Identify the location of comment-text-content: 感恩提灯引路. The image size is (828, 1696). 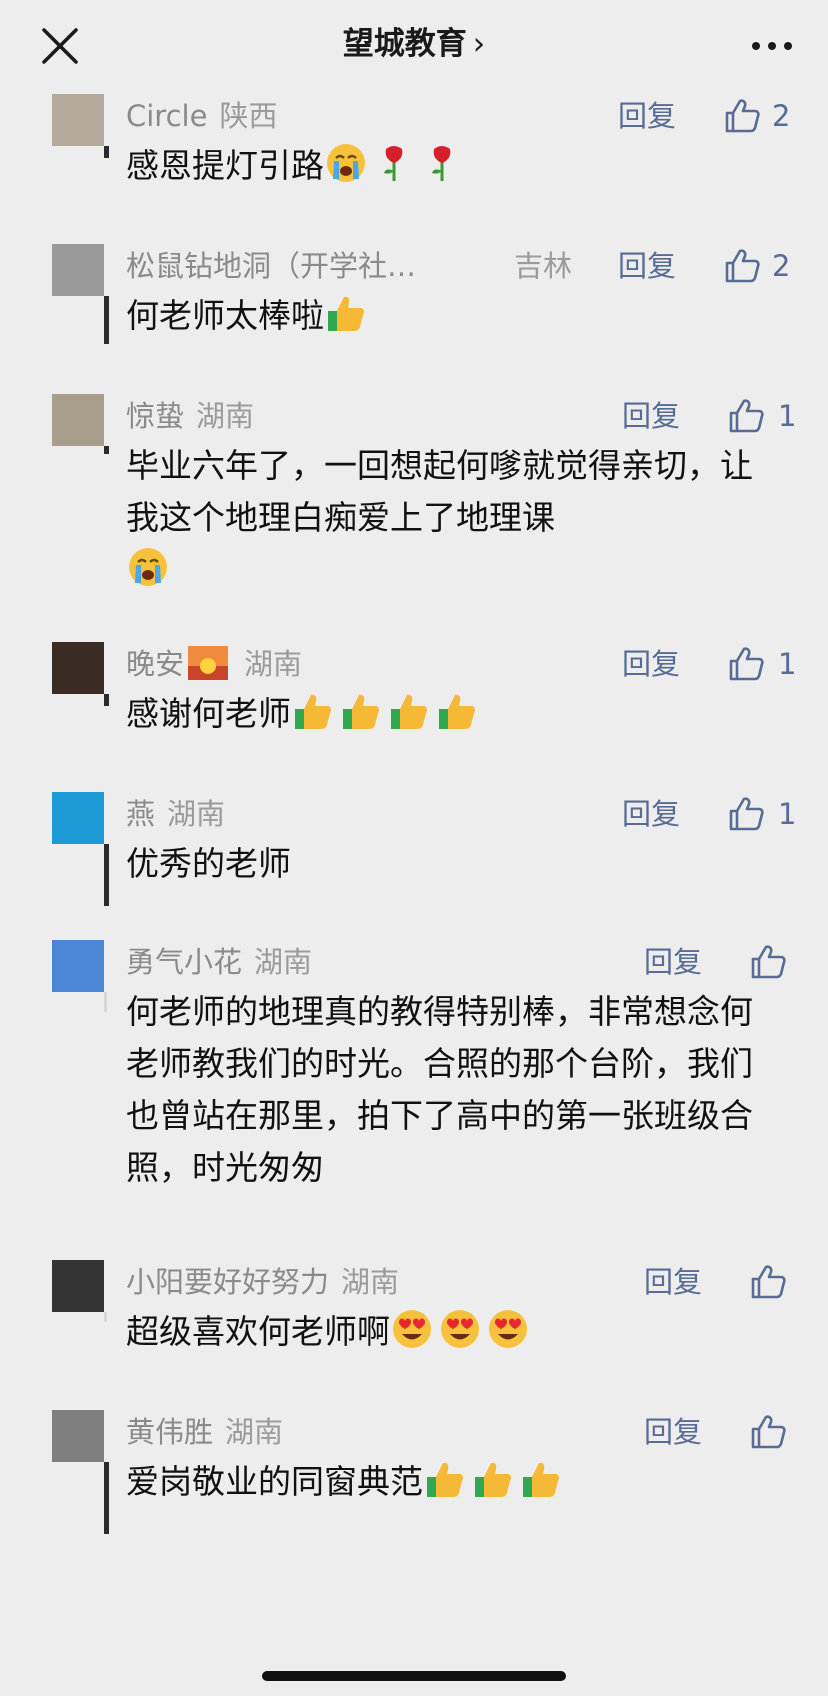
(225, 165).